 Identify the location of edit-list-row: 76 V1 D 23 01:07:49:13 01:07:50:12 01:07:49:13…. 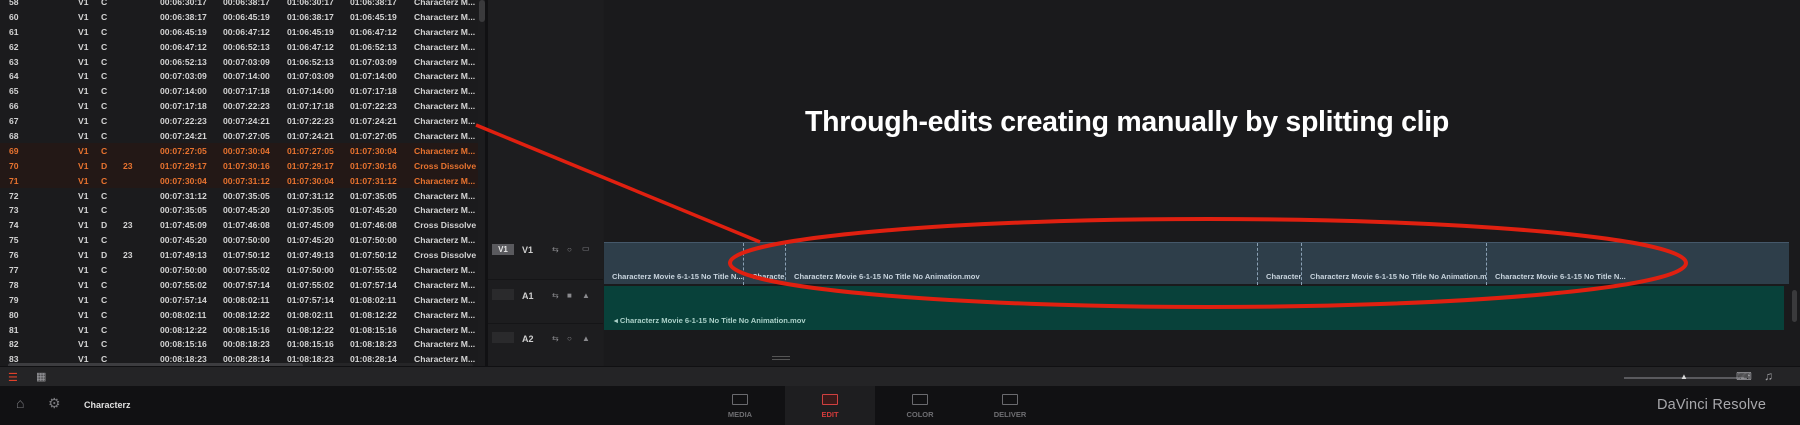
(239, 254).